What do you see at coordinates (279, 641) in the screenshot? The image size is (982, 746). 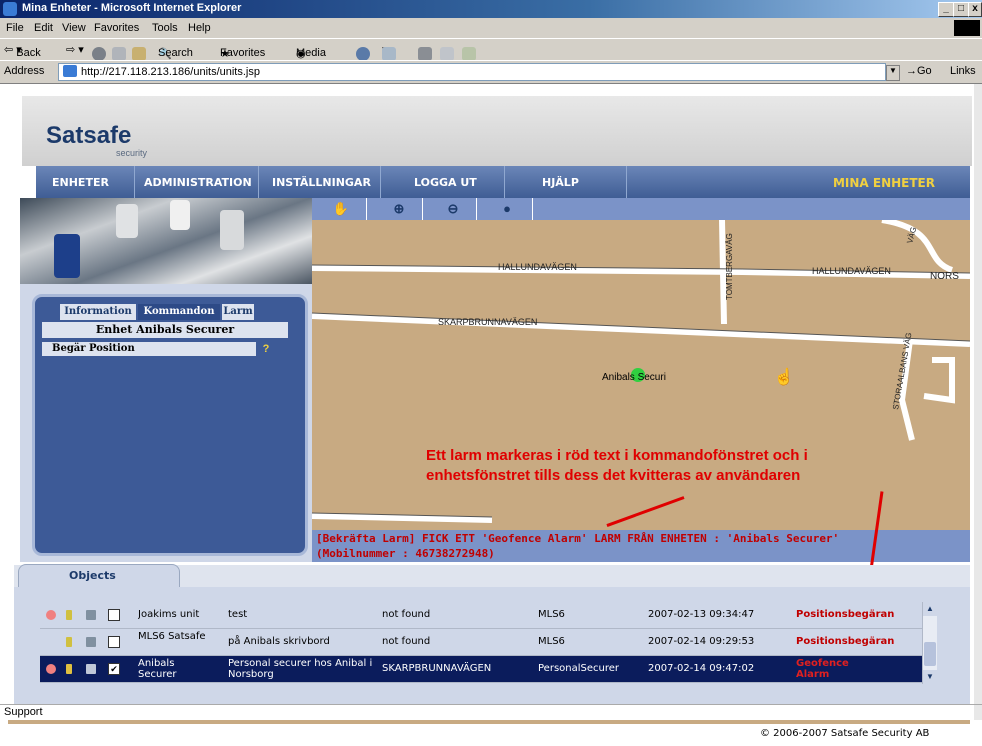 I see `unit-desc: på Anibals skrivbord` at bounding box center [279, 641].